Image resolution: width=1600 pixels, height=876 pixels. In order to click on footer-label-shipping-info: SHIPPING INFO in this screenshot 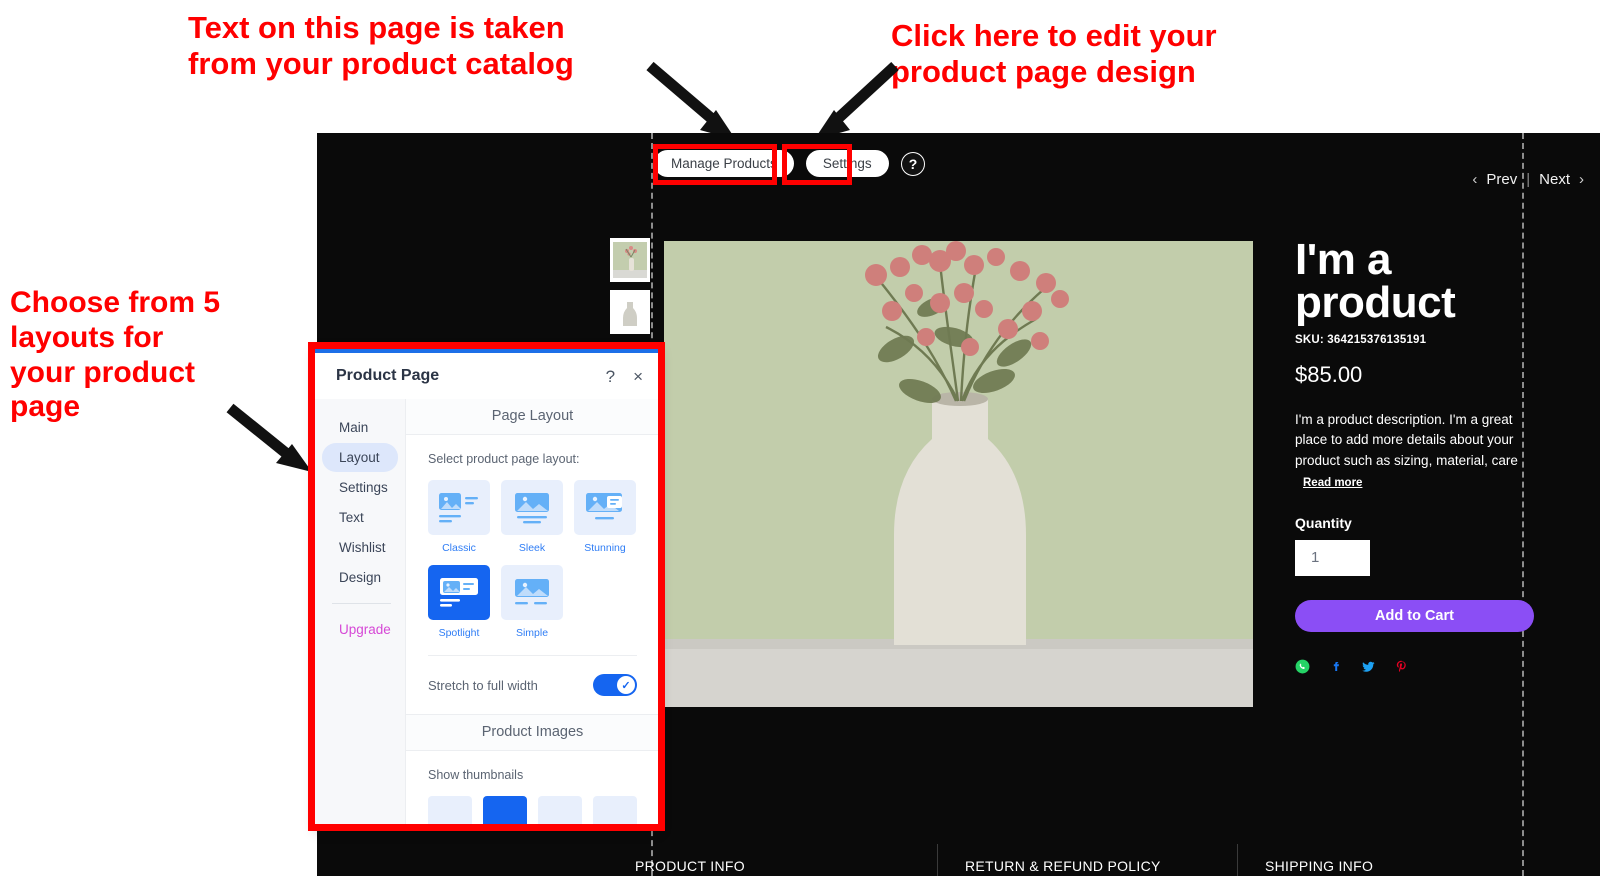, I will do `click(1319, 866)`.